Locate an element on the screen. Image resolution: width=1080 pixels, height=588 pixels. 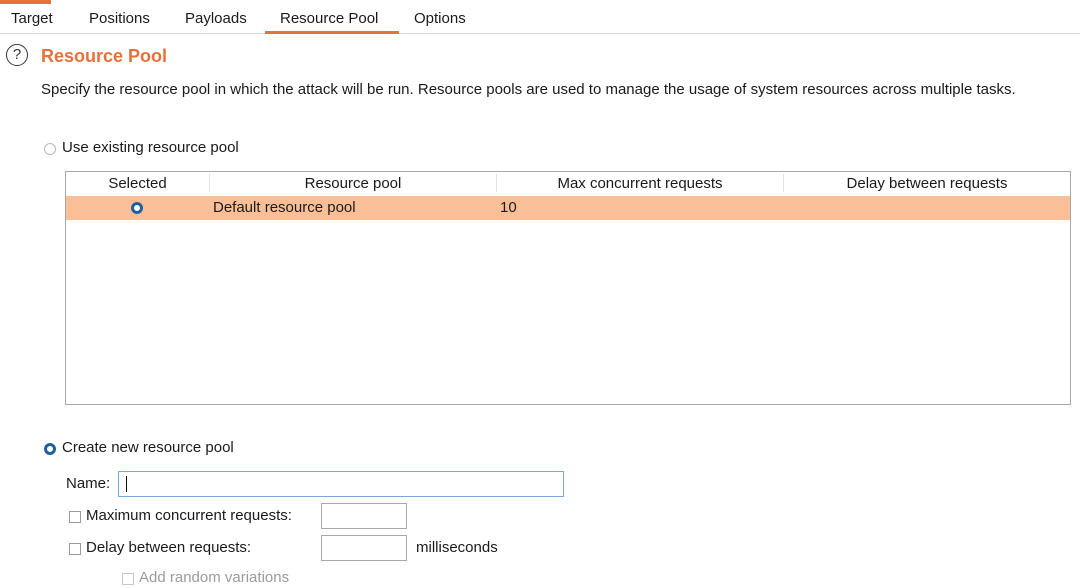
row-selected-radio is located at coordinates (137, 208).